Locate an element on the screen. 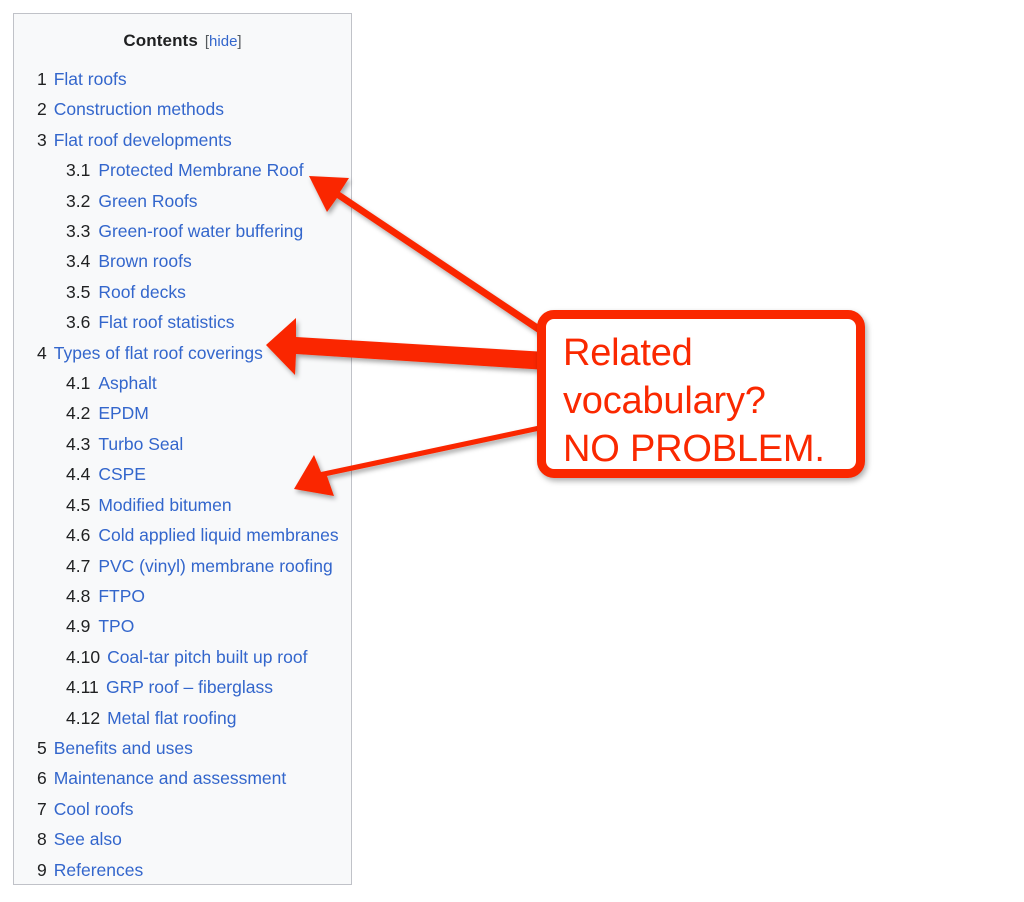 This screenshot has width=1024, height=902. toc-item-label: Maintenance and assessment is located at coordinates (170, 778).